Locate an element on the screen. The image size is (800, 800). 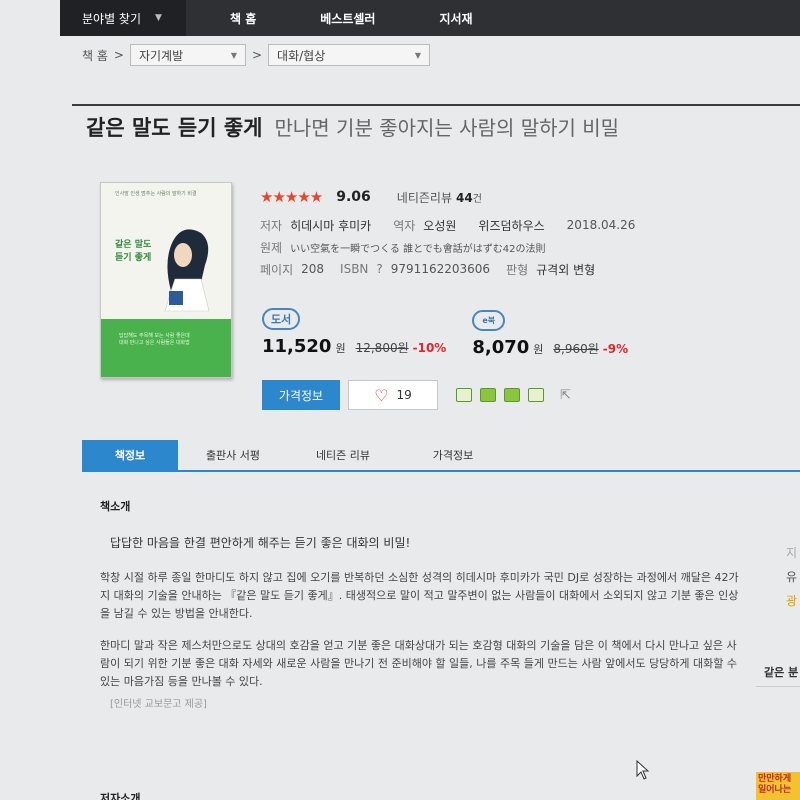
paper-discount: -10% is located at coordinates (429, 348).